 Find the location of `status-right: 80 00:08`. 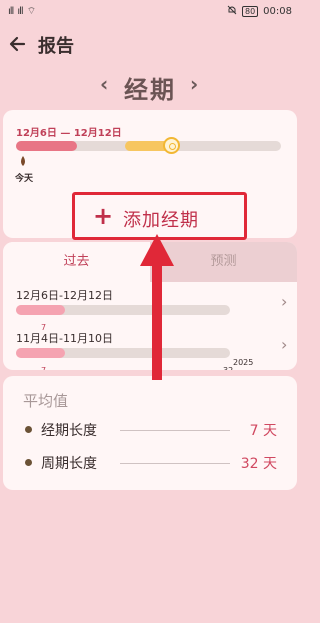

status-right: 80 00:08 is located at coordinates (259, 11).